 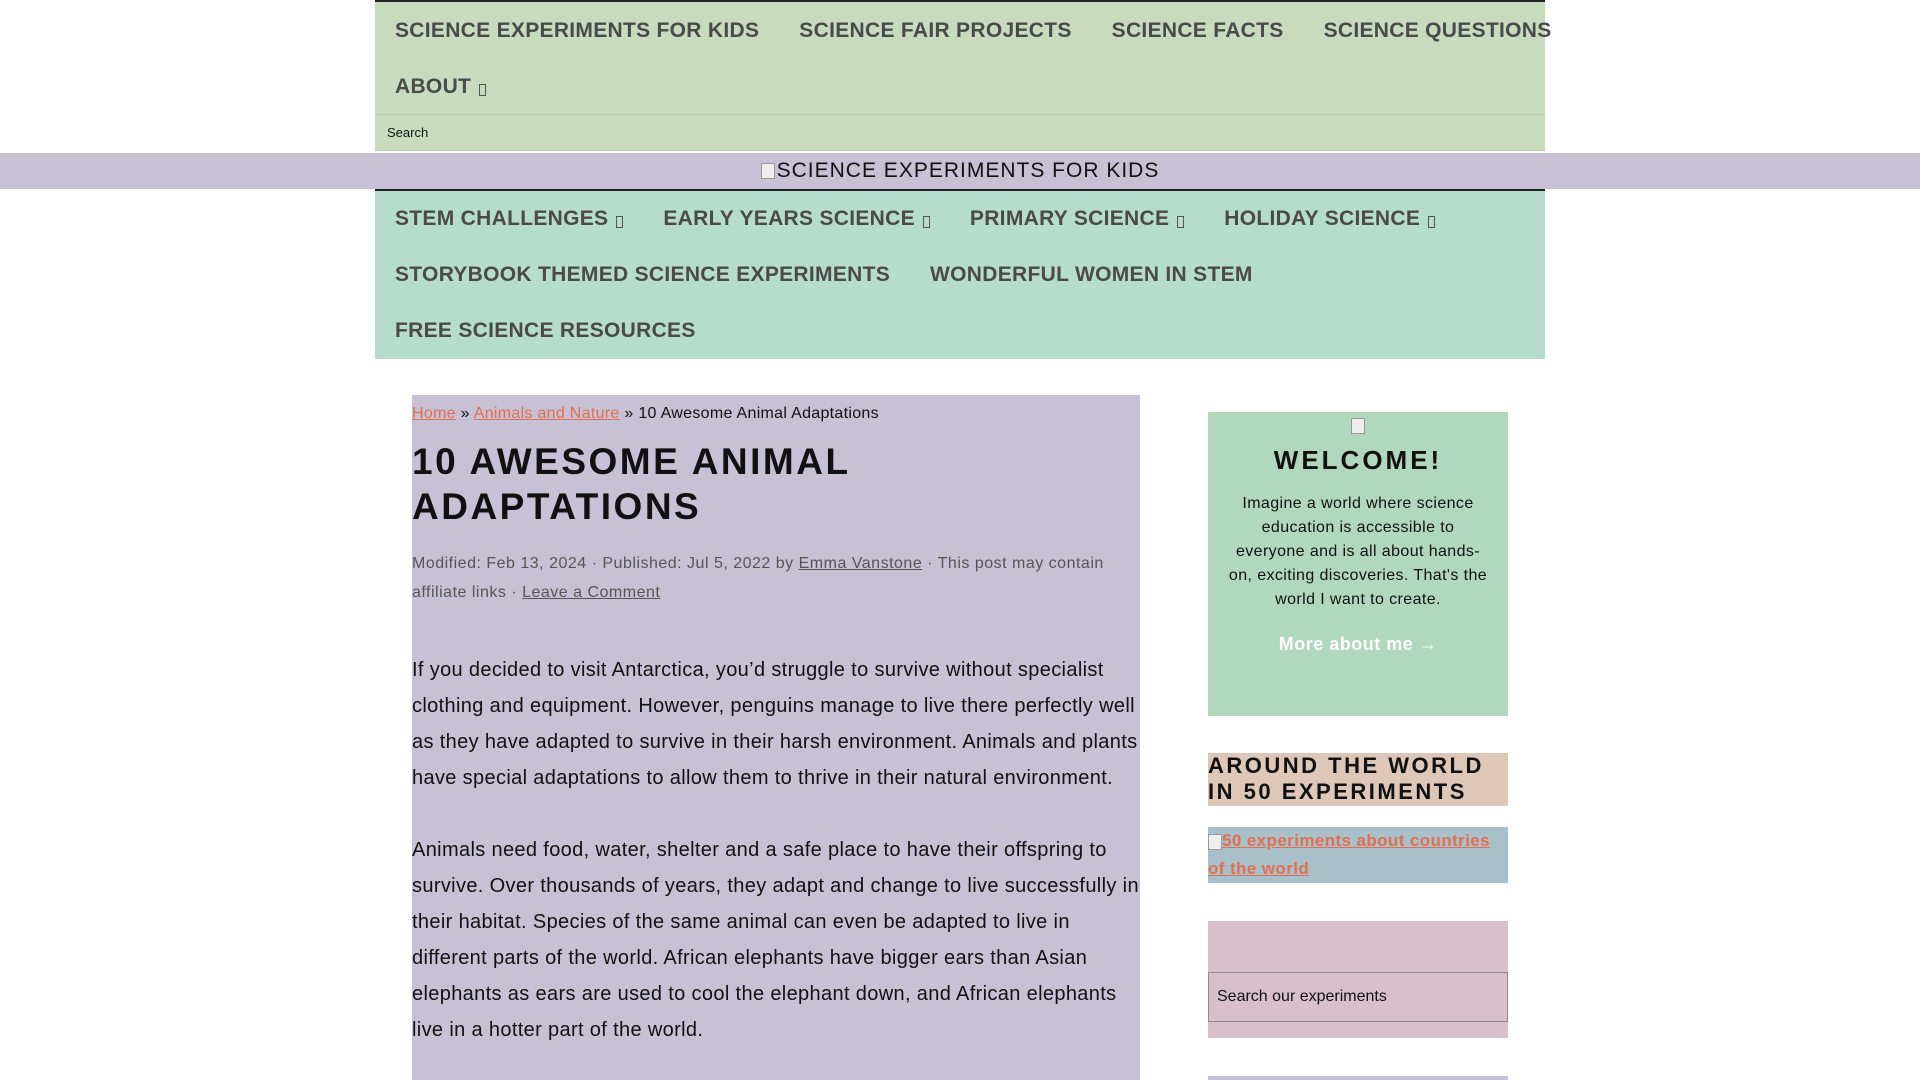 I want to click on nav-item-wonderful-women-in-stem: WONDERFUL WOMEN IN STEM, so click(x=1091, y=275).